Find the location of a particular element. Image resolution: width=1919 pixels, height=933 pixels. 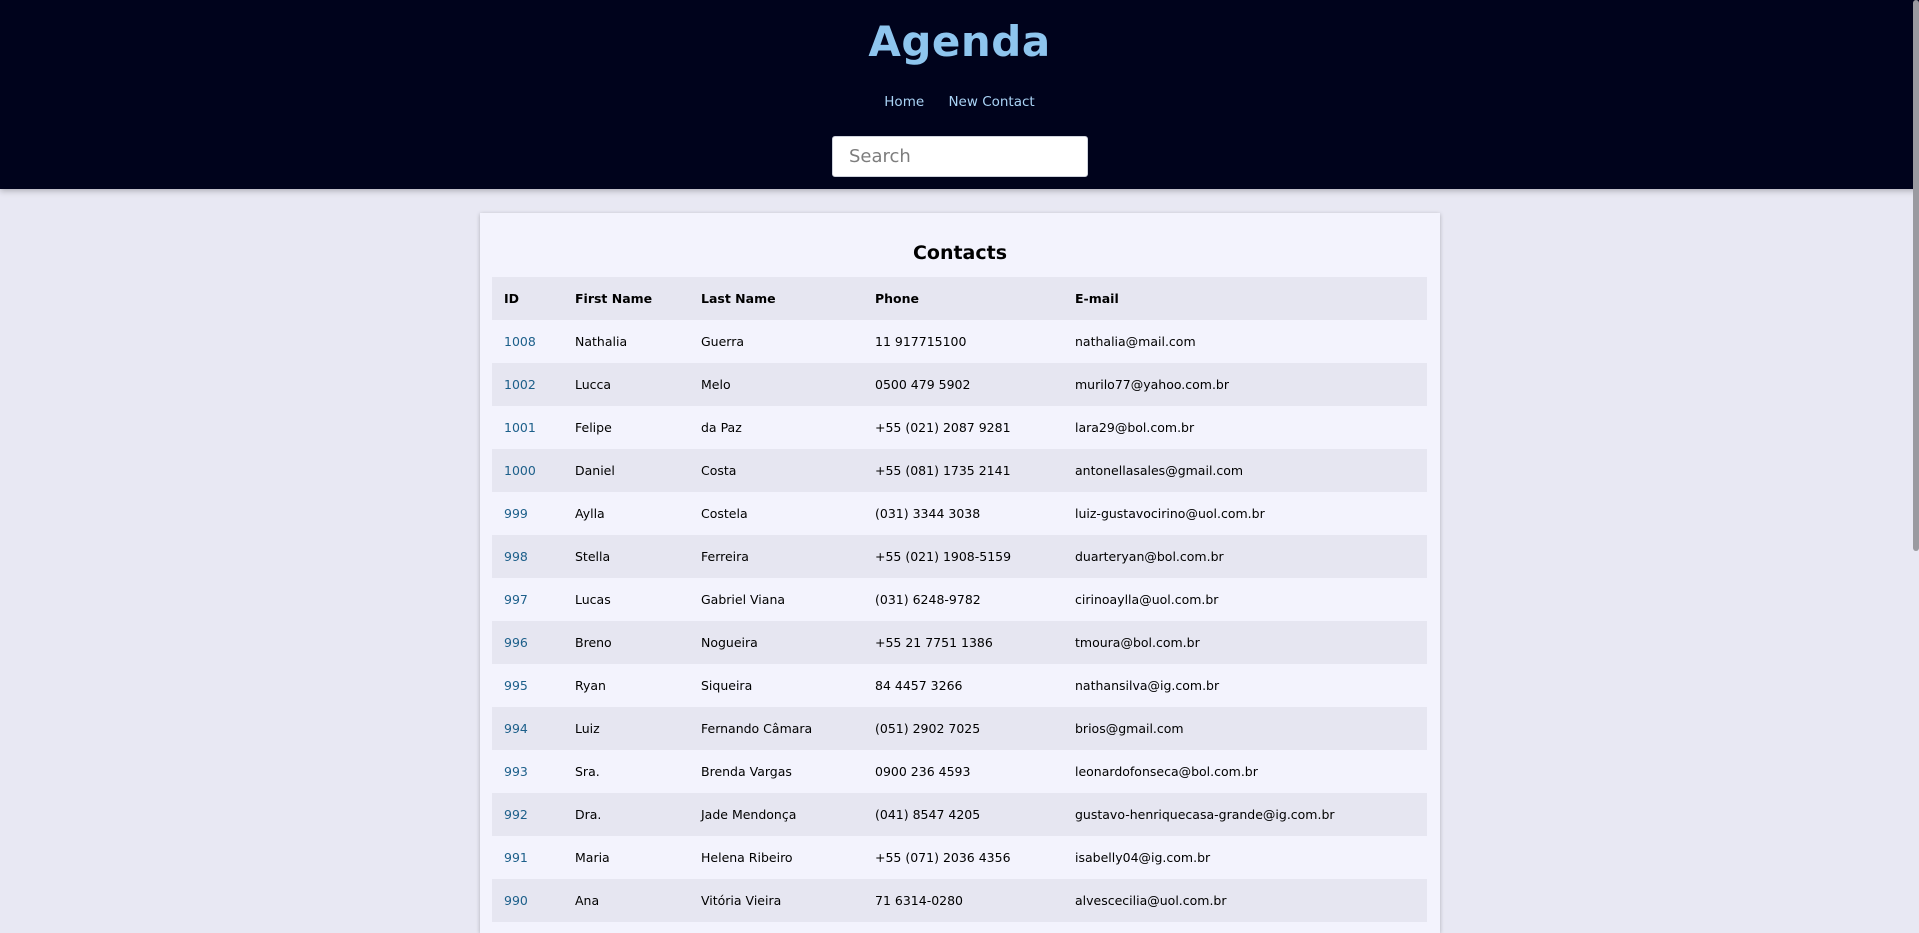

contact-id-link: 1008 is located at coordinates (520, 341).